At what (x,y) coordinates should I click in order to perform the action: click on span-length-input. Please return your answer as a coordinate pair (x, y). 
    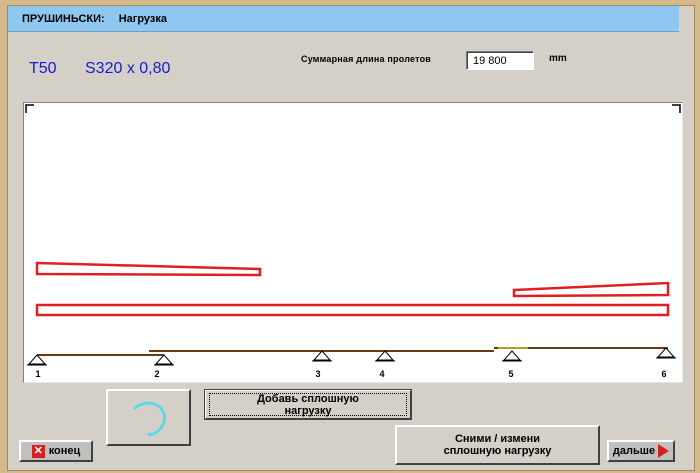
    Looking at the image, I should click on (500, 60).